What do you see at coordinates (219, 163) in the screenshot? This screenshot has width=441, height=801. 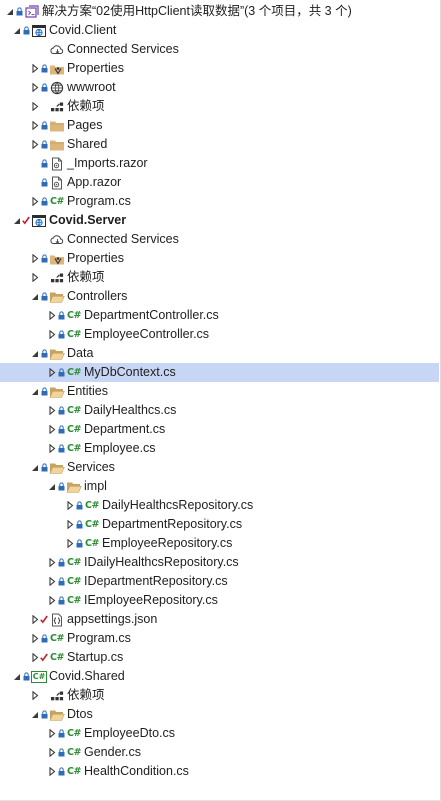 I see `tree-item: _Imports.razor` at bounding box center [219, 163].